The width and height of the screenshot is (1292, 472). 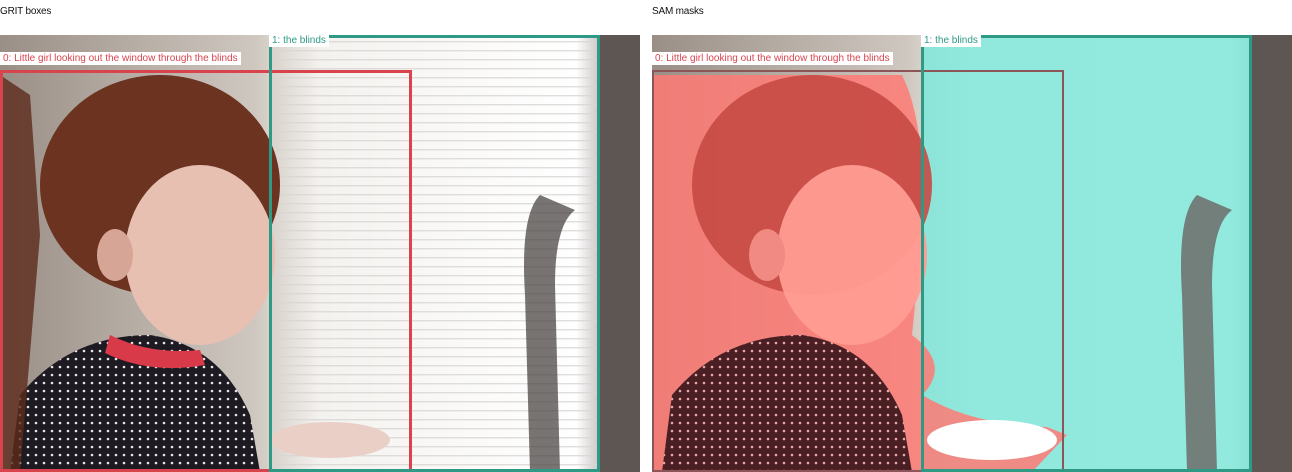 What do you see at coordinates (678, 11) in the screenshot?
I see `panel-title: SAM masks` at bounding box center [678, 11].